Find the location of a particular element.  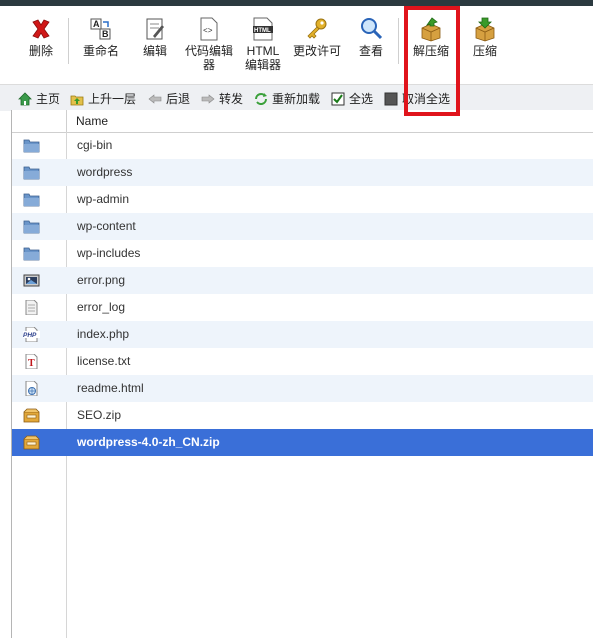

edit-label: 编辑 is located at coordinates (154, 51).